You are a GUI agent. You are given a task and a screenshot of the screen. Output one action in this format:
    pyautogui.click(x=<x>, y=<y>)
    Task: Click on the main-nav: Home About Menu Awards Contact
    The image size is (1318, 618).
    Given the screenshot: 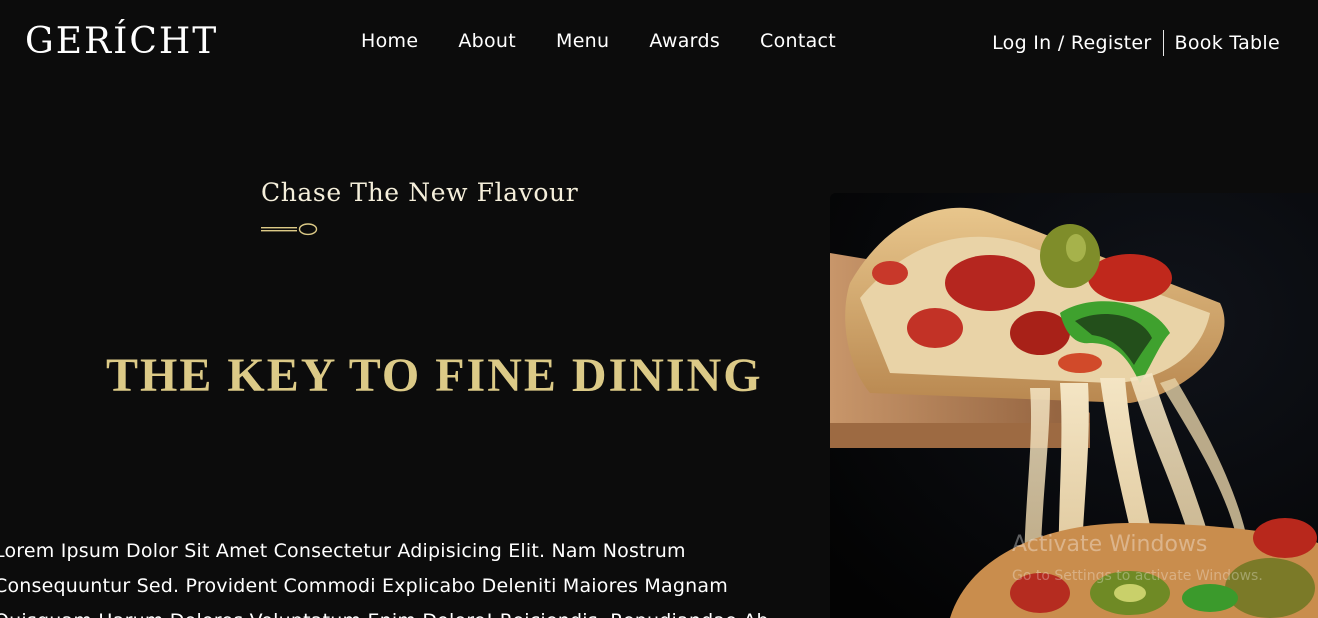 What is the action you would take?
    pyautogui.click(x=598, y=41)
    